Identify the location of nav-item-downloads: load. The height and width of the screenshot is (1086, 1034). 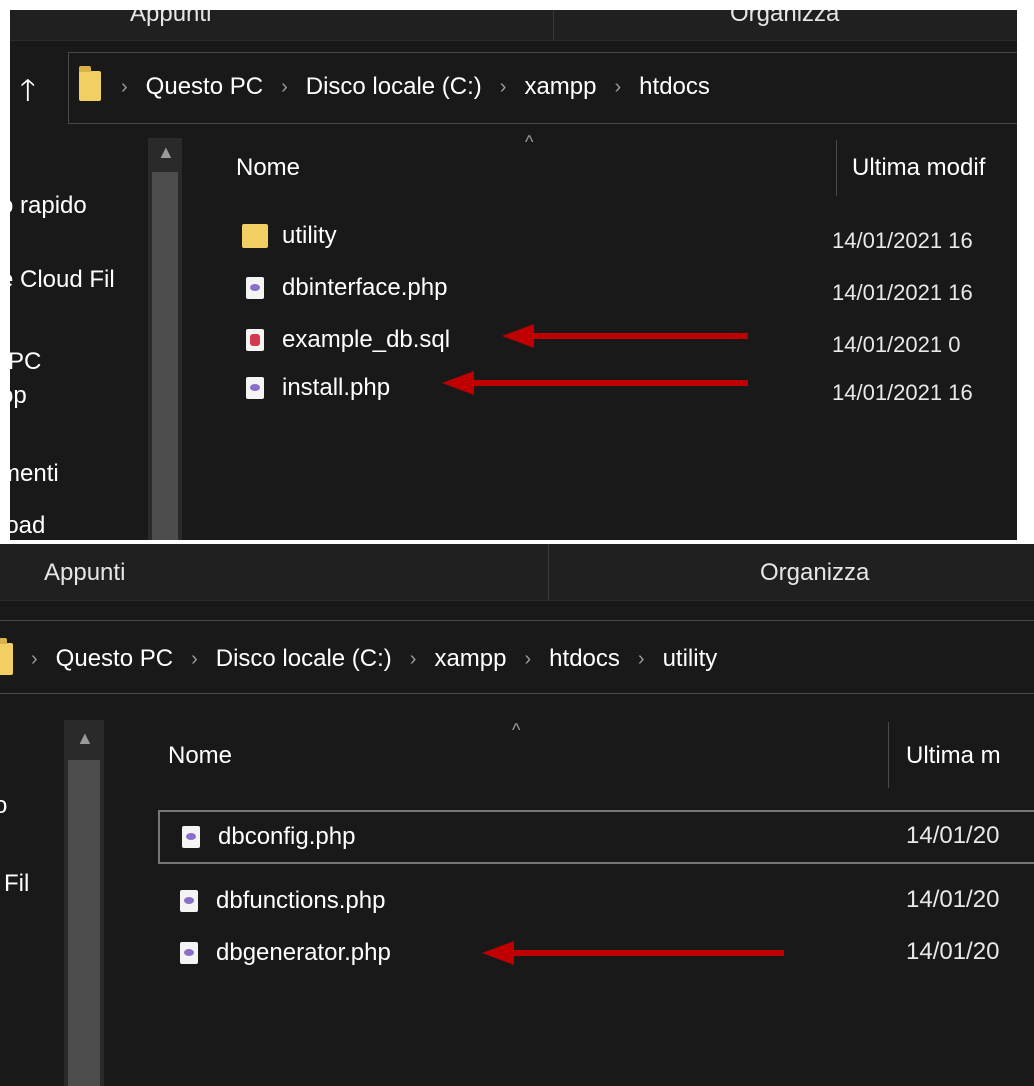
(27, 526).